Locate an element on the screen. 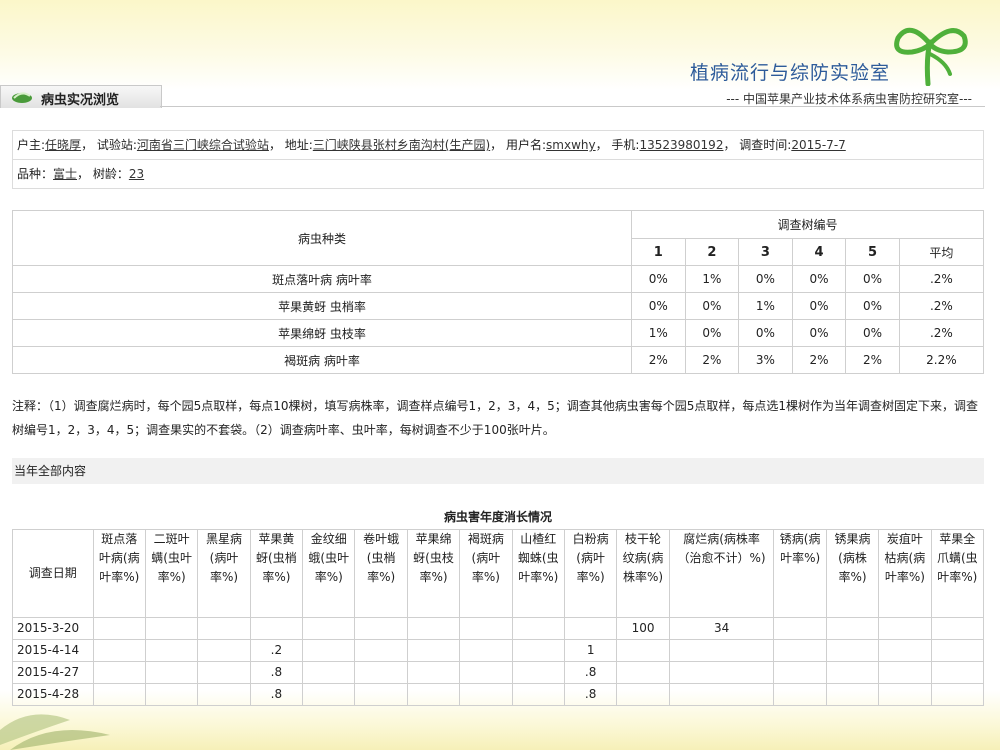 This screenshot has height=750, width=1000. survey-date-value: 2015-7-7 is located at coordinates (818, 145).